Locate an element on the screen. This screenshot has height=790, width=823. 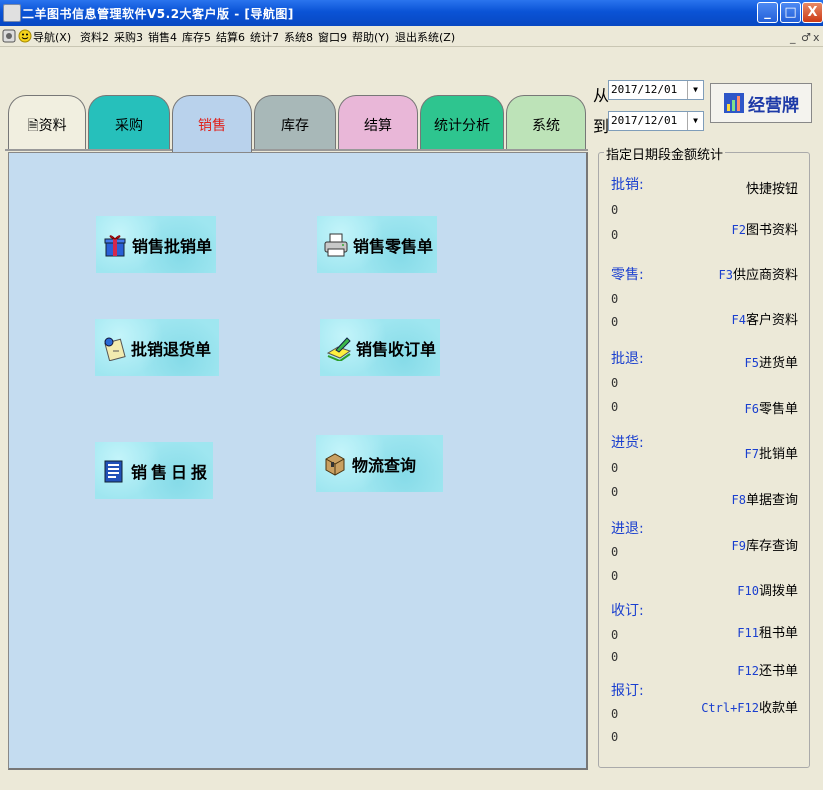
tab-settlement: 结算 is located at coordinates (378, 122).